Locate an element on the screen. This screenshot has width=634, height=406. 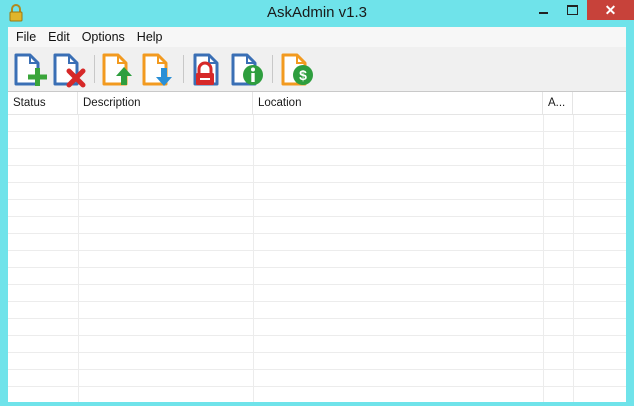
info-button is located at coordinates (248, 70).